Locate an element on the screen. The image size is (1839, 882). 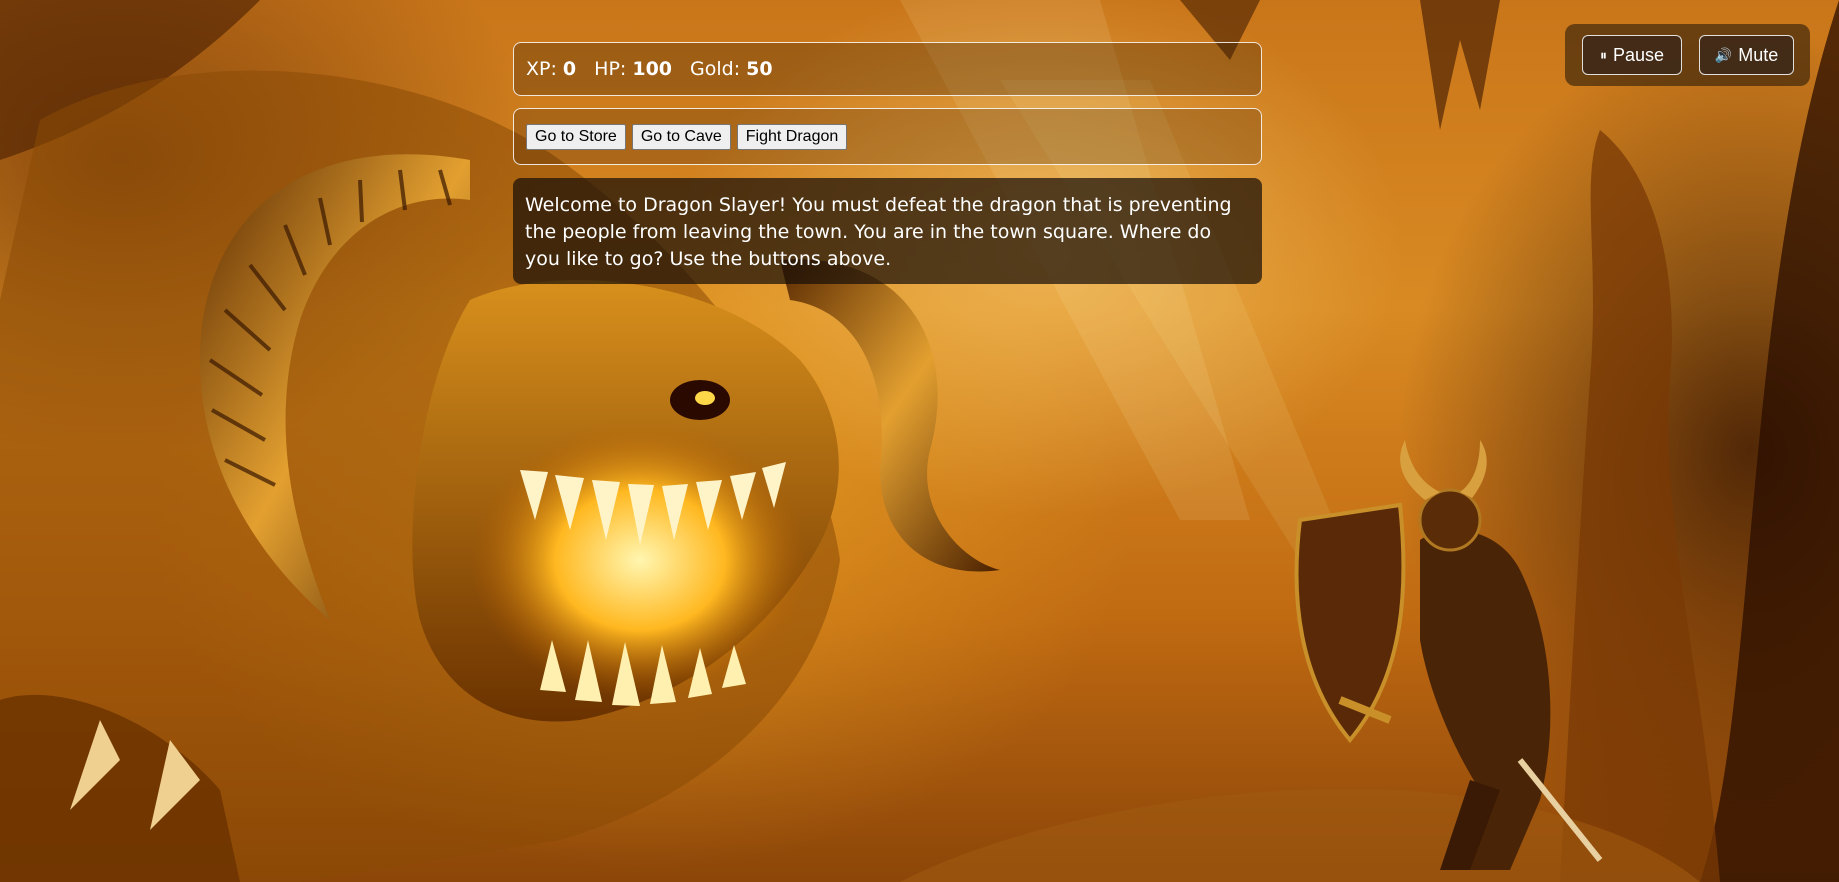
gold-value: 50 is located at coordinates (759, 69).